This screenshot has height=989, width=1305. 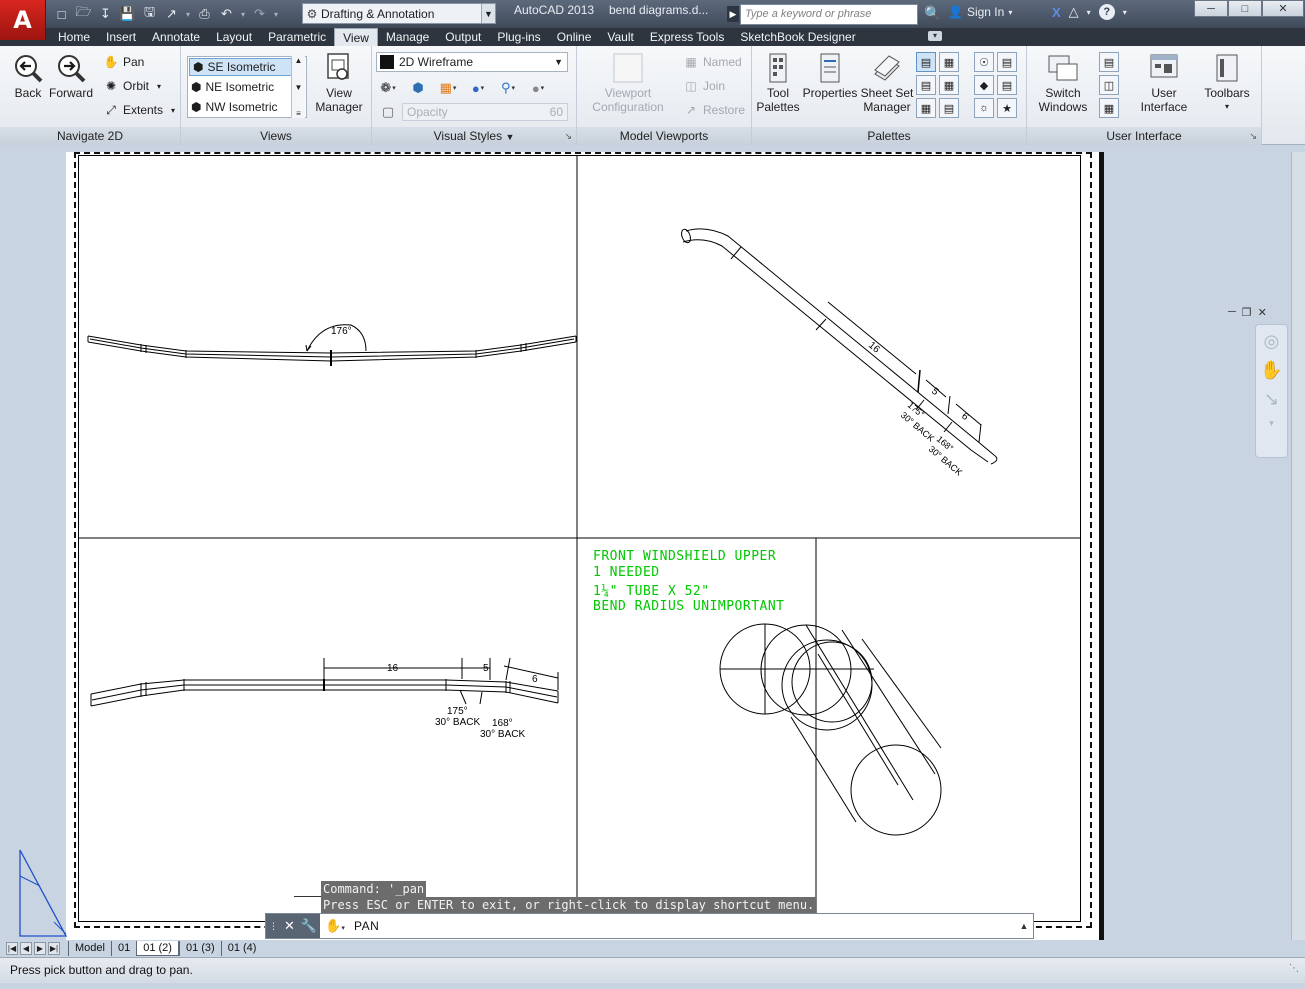 I want to click on command-input: PAN, so click(x=682, y=926).